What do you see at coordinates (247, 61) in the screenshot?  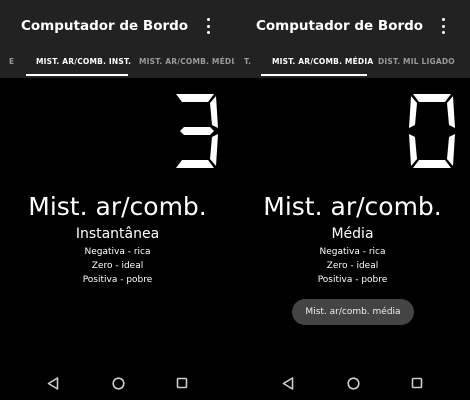 I see `tab-previous: T.` at bounding box center [247, 61].